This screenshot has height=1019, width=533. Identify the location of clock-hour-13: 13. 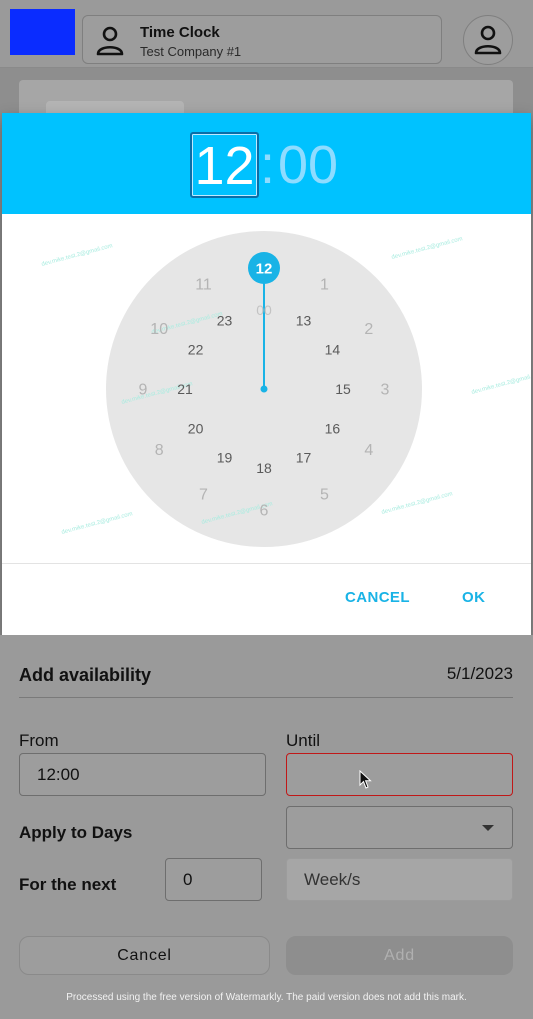
(304, 321).